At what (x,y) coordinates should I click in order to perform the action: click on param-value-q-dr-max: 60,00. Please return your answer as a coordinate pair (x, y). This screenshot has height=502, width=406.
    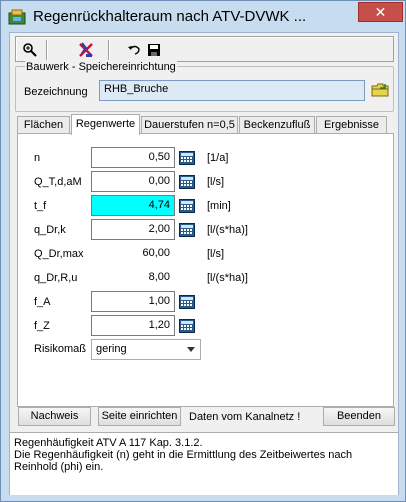
    Looking at the image, I should click on (156, 253).